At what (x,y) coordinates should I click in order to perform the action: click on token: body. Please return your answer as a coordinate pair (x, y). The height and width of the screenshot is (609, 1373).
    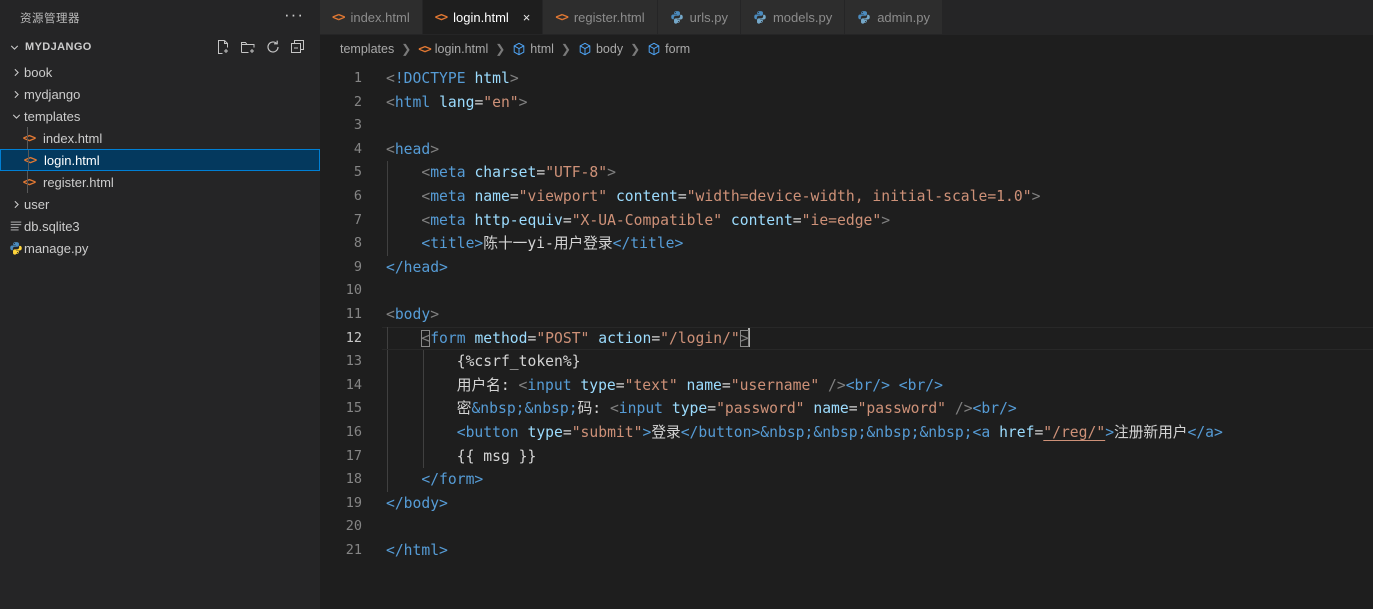
    Looking at the image, I should click on (412, 314).